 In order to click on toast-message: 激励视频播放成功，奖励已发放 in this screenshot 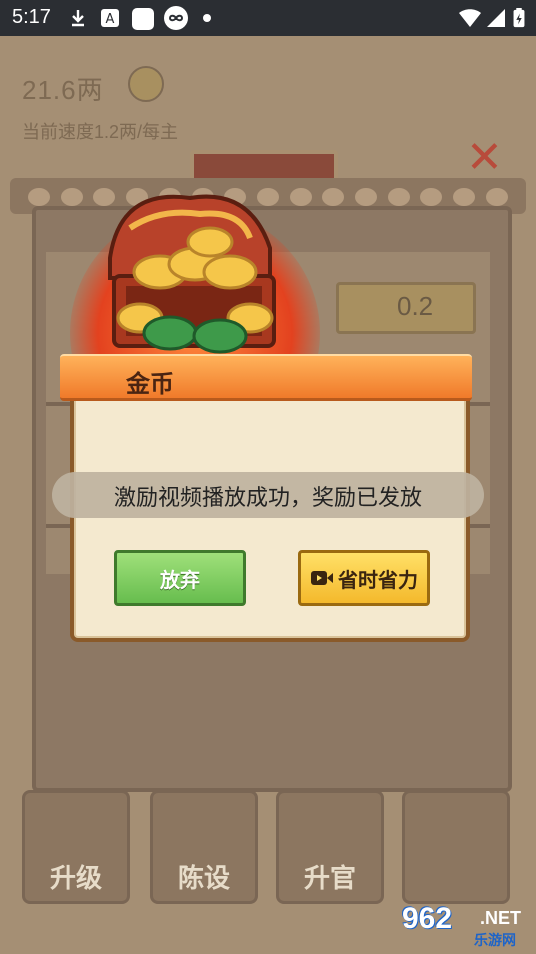, I will do `click(268, 495)`.